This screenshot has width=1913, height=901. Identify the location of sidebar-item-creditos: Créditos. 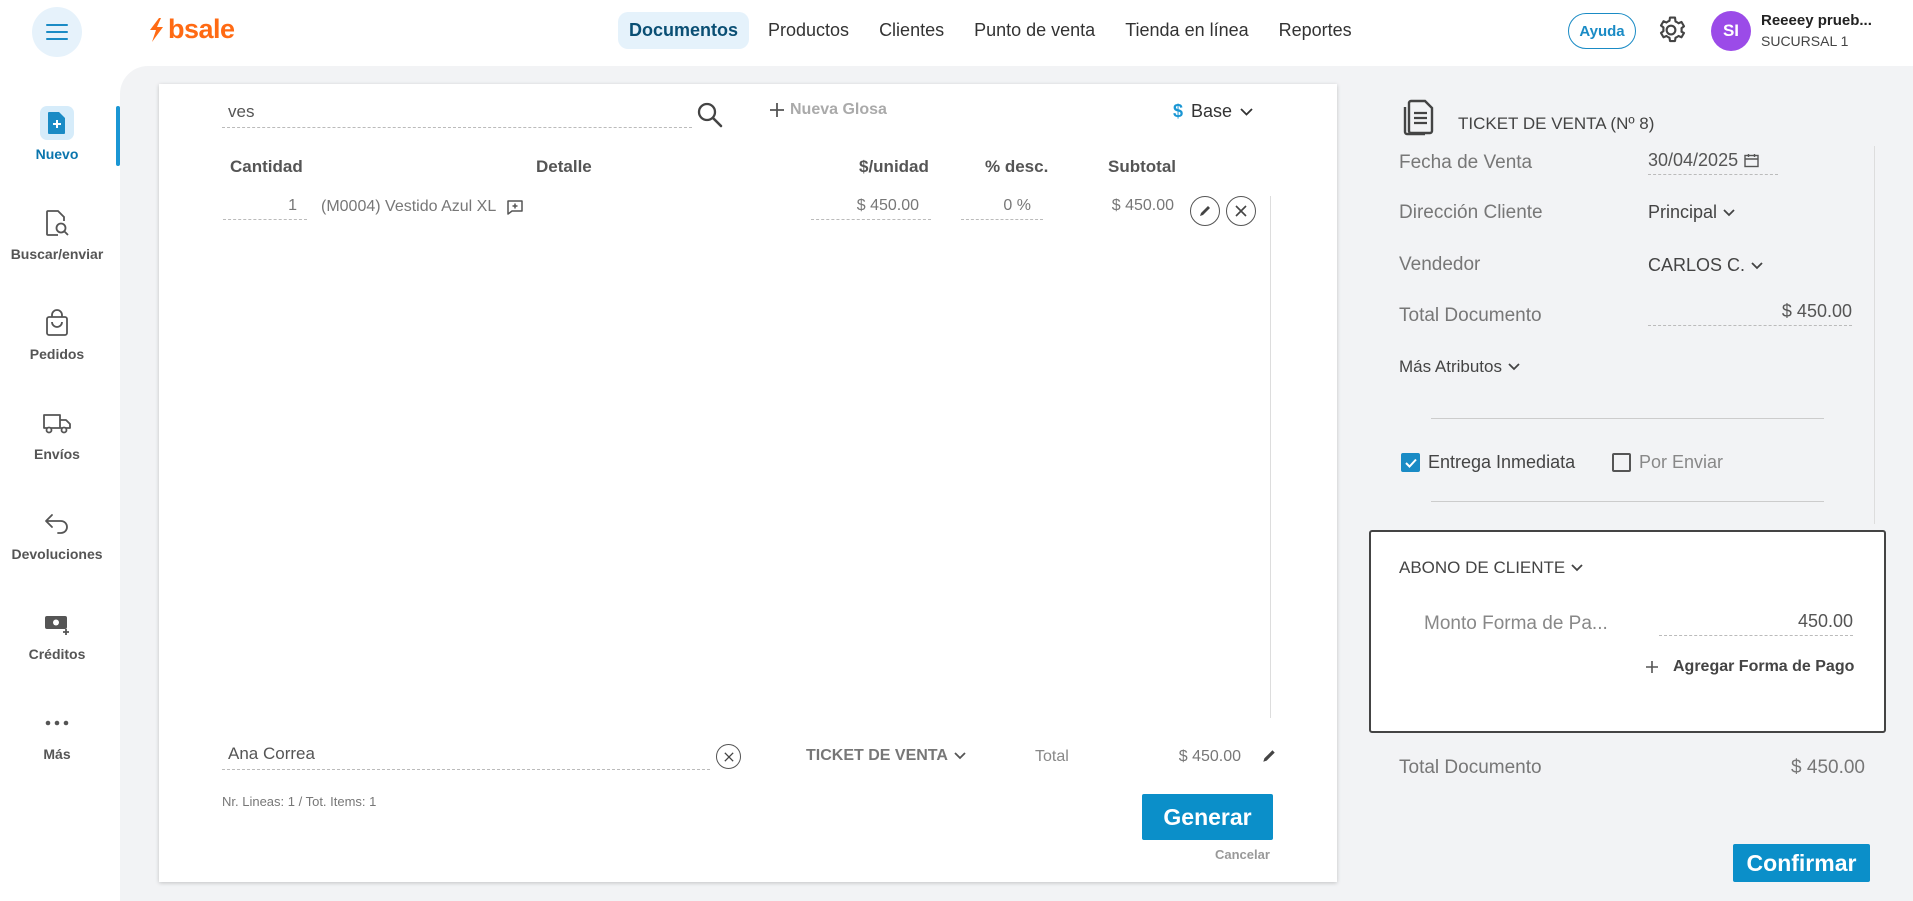
(57, 634).